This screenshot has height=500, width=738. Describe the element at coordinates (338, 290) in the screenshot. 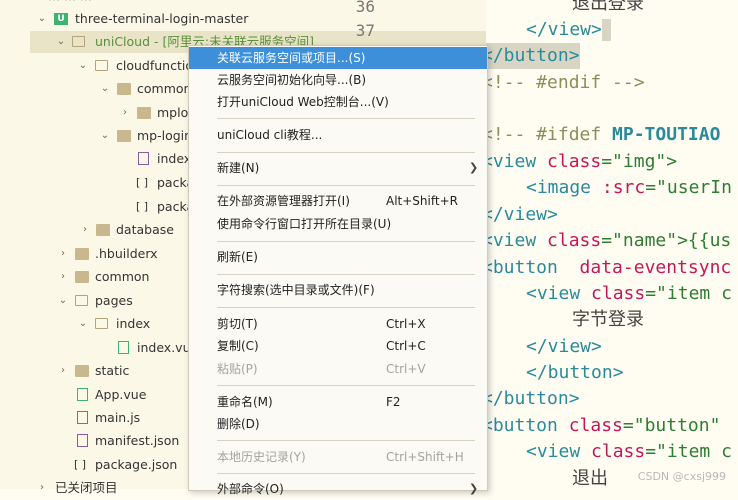

I see `menu-item-search: 字符搜索(选中目录或文件)(F)` at that location.